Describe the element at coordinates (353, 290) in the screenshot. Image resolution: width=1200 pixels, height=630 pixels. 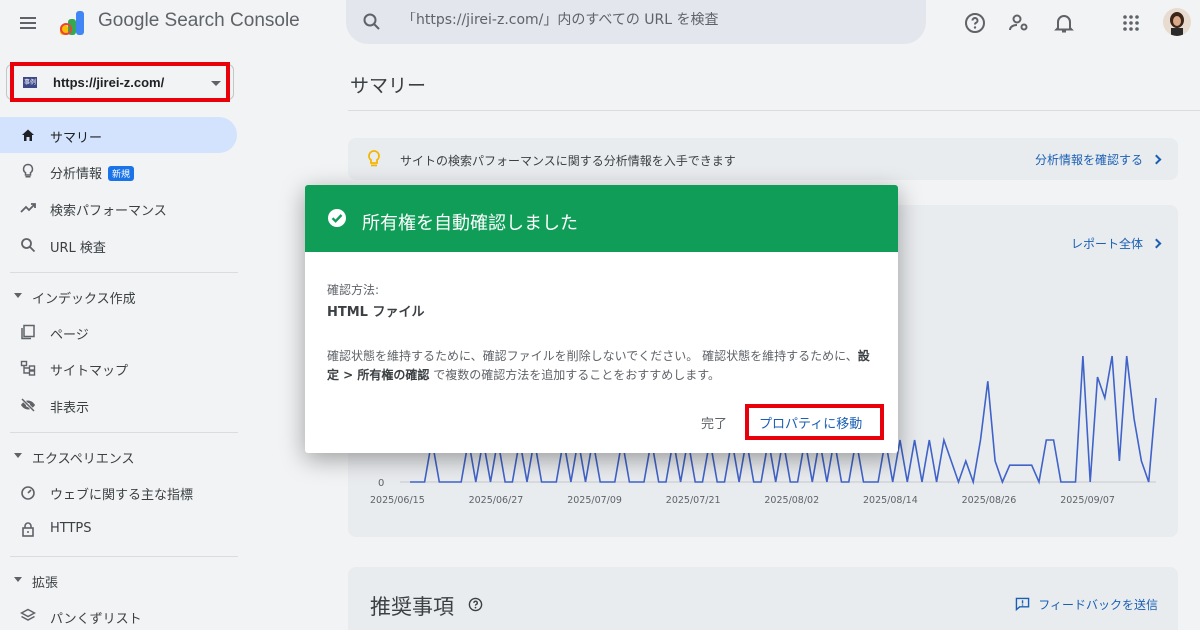
I see `method-label: 確認方法:` at that location.